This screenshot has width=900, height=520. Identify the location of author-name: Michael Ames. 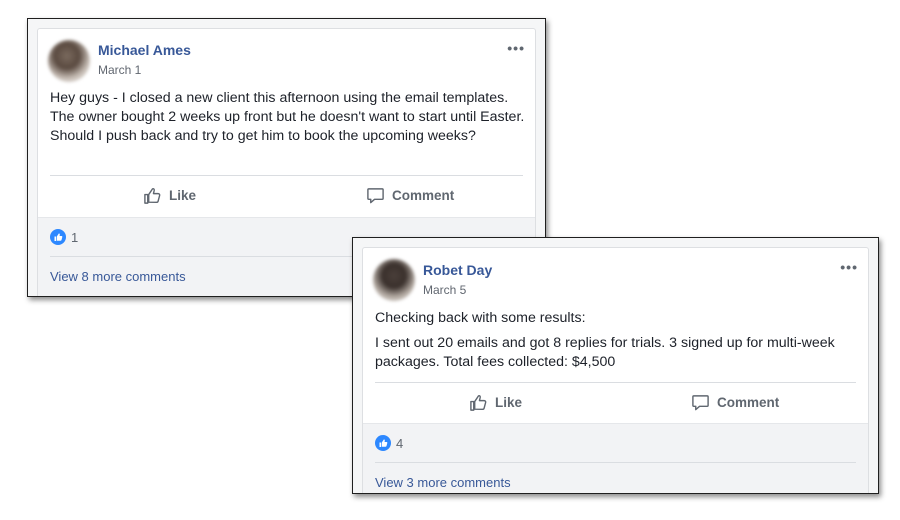
(144, 50).